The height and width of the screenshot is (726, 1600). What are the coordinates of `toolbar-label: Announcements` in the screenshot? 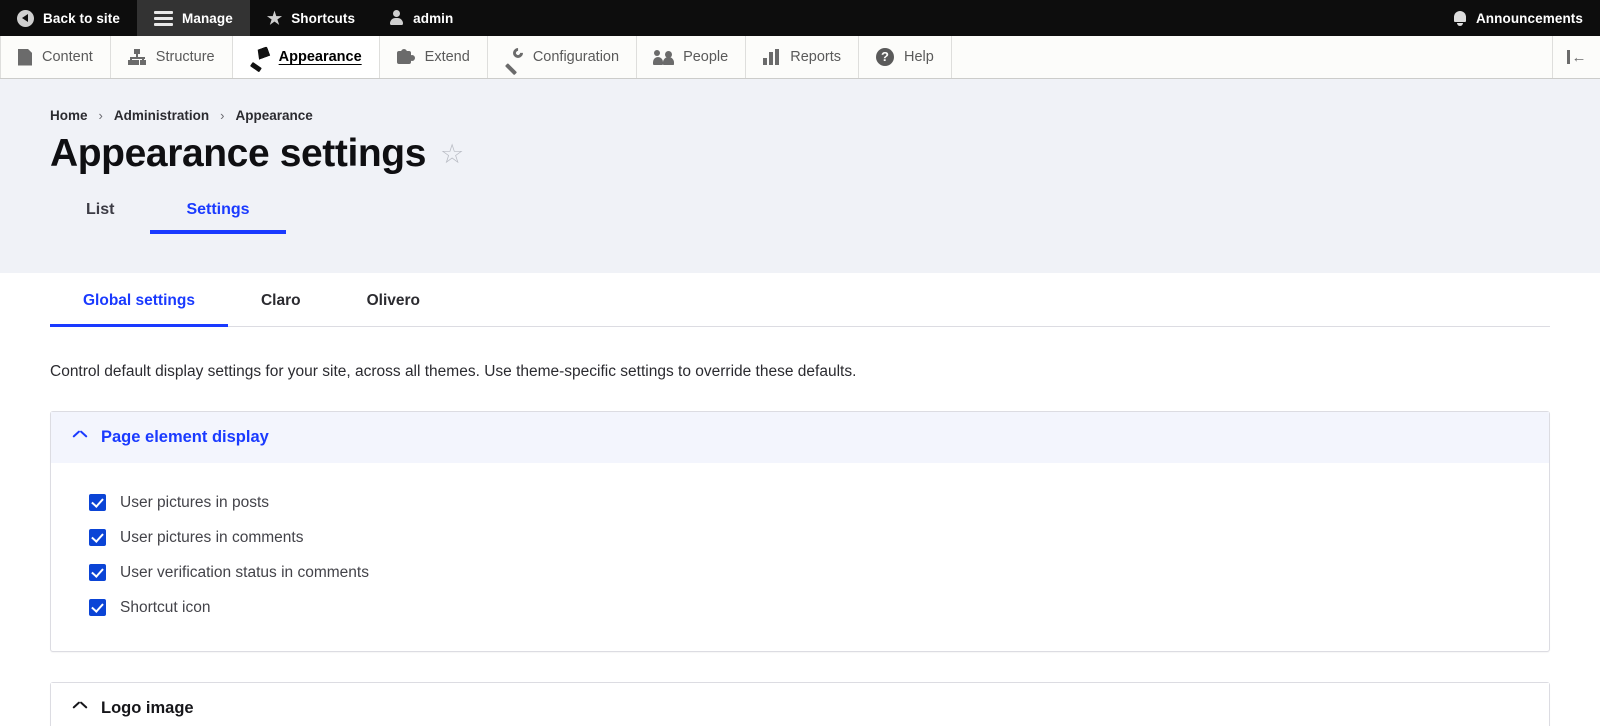 It's located at (1529, 18).